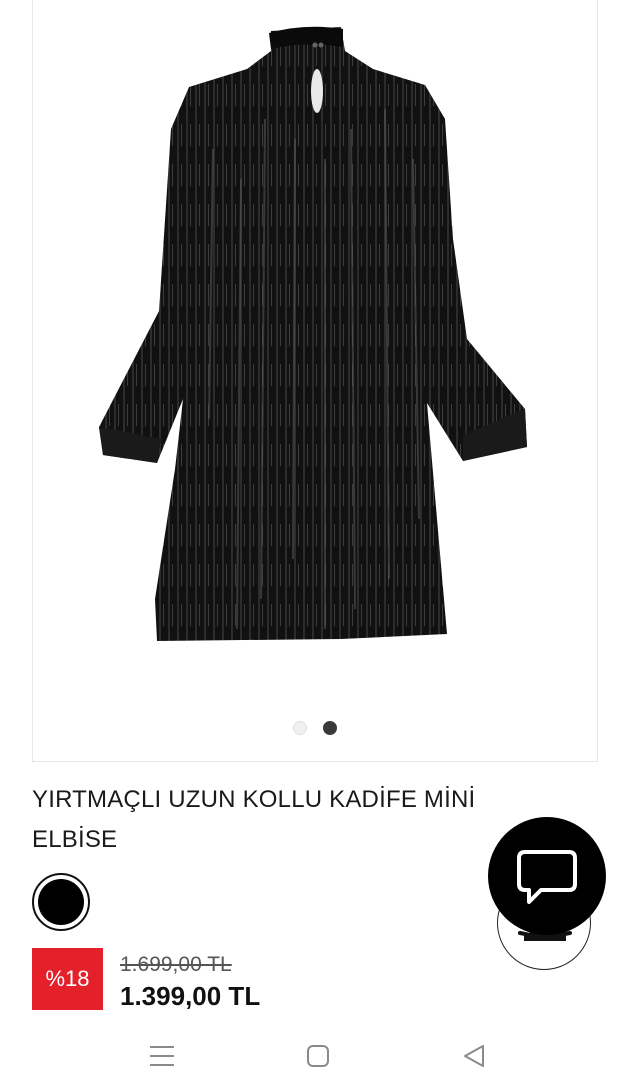 The width and height of the screenshot is (630, 1090). I want to click on old-price: 1.699,00 TL, so click(176, 964).